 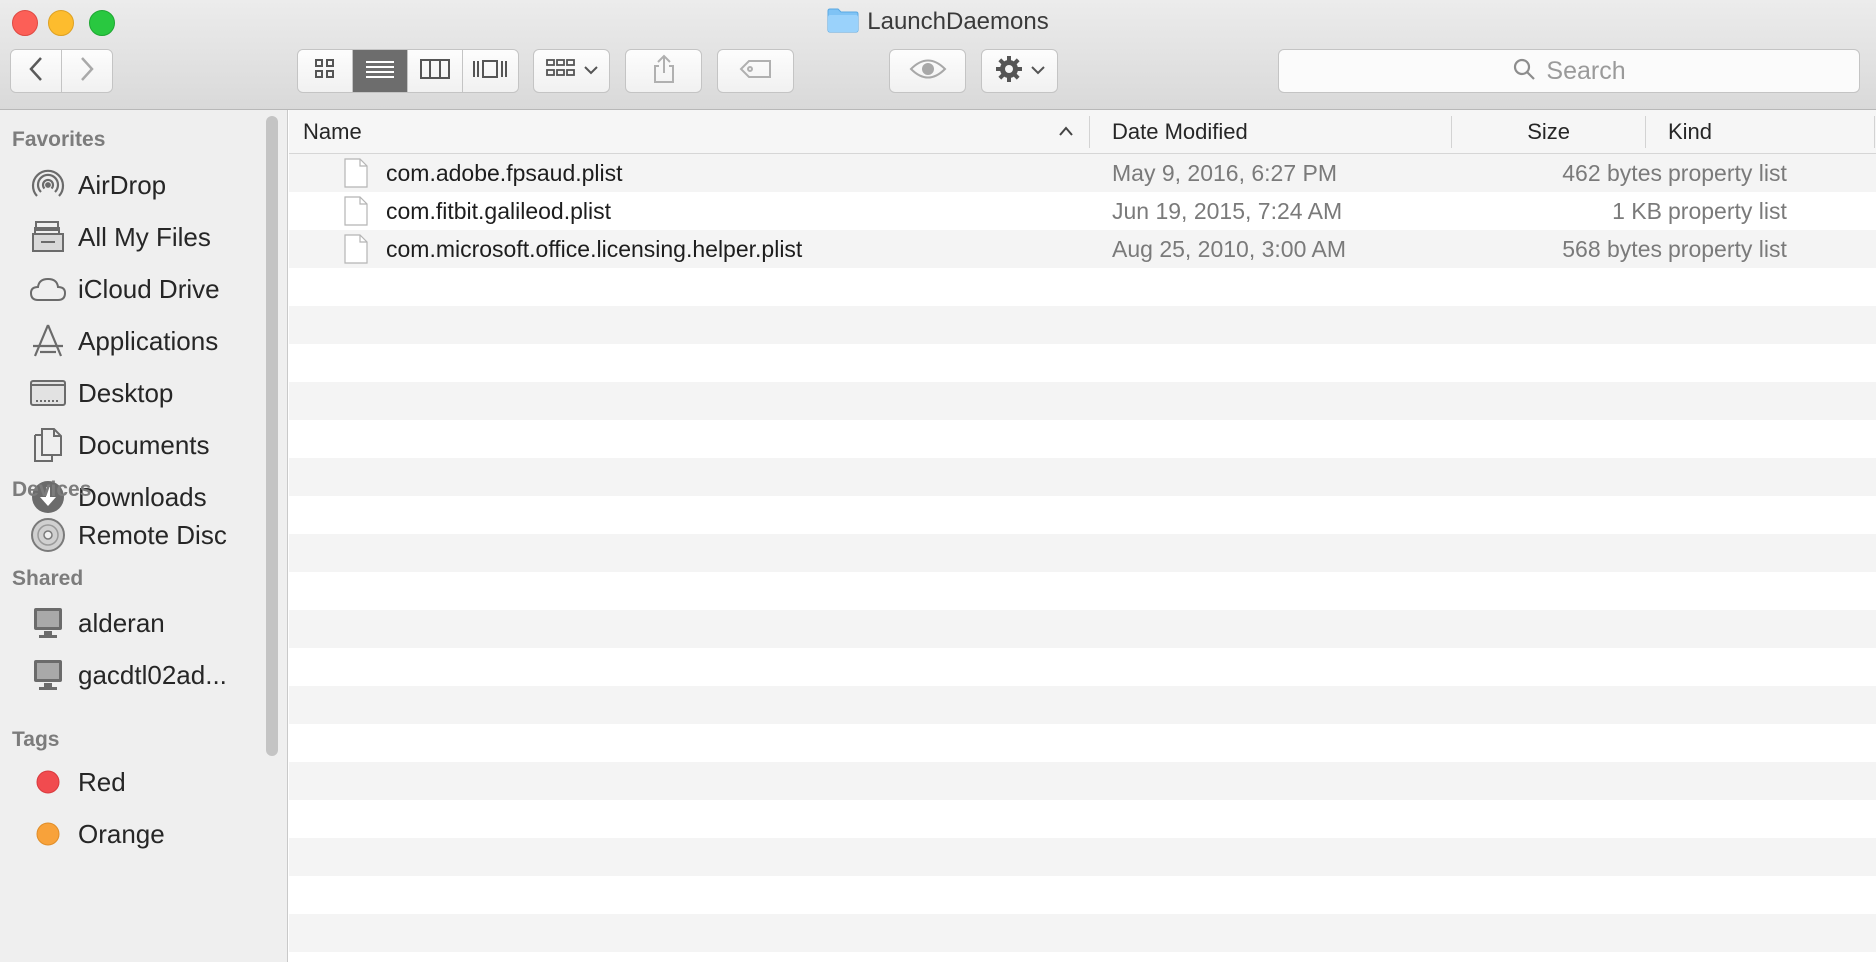 I want to click on sidebar-item-desktop: Desktop, so click(x=100, y=393).